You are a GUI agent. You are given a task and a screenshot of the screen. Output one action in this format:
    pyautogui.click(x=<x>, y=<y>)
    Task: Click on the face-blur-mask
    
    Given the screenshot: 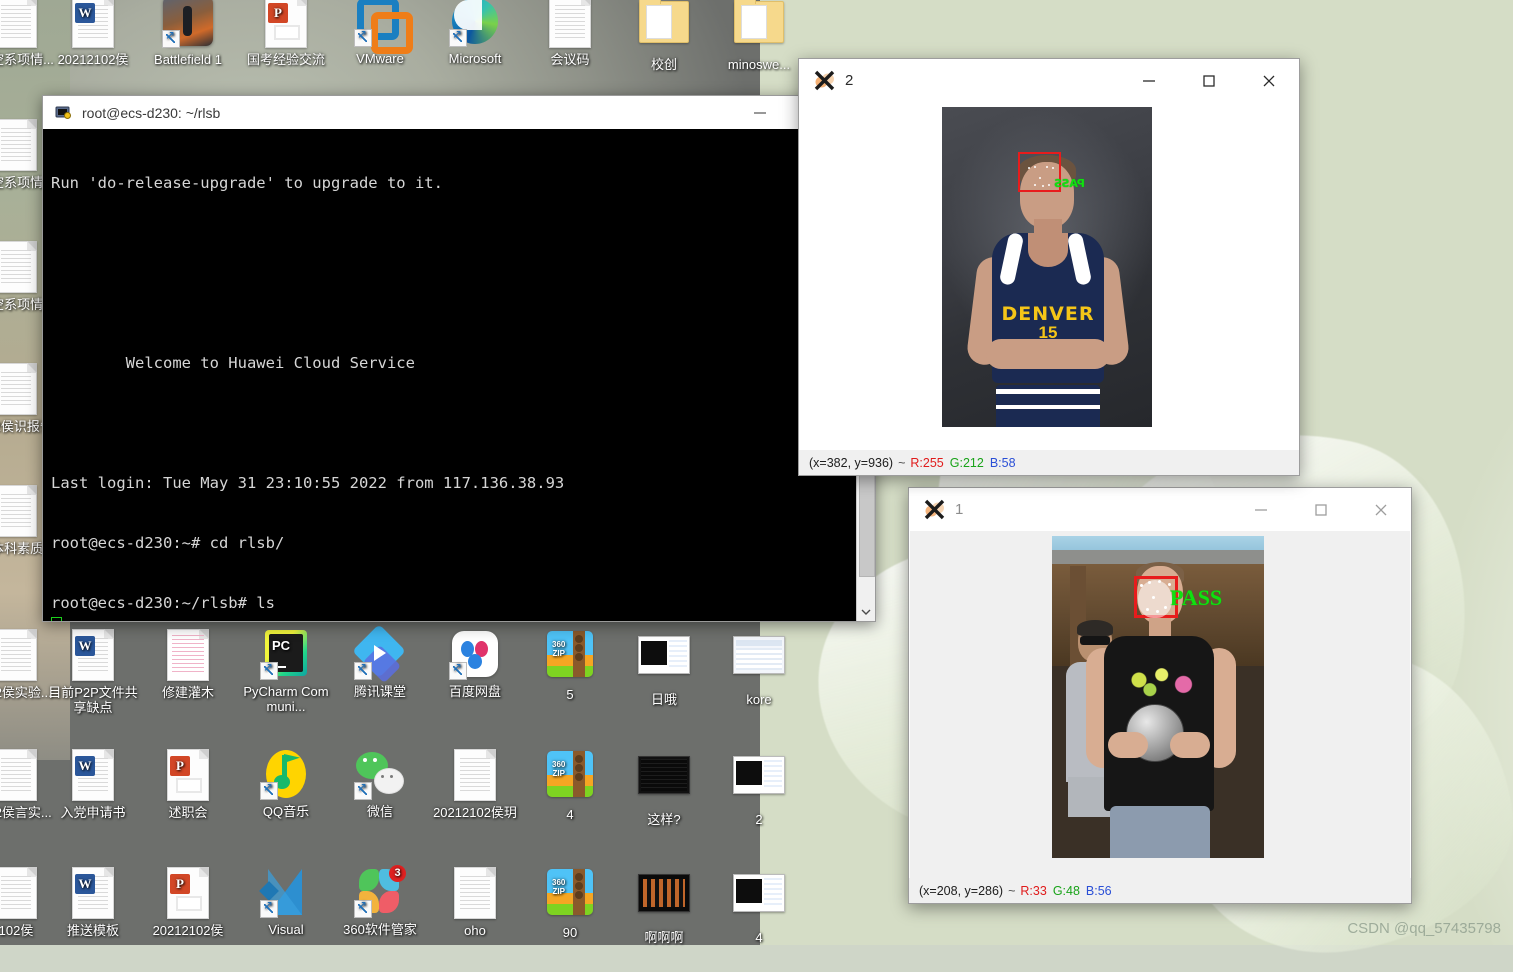 What is the action you would take?
    pyautogui.click(x=1155, y=599)
    